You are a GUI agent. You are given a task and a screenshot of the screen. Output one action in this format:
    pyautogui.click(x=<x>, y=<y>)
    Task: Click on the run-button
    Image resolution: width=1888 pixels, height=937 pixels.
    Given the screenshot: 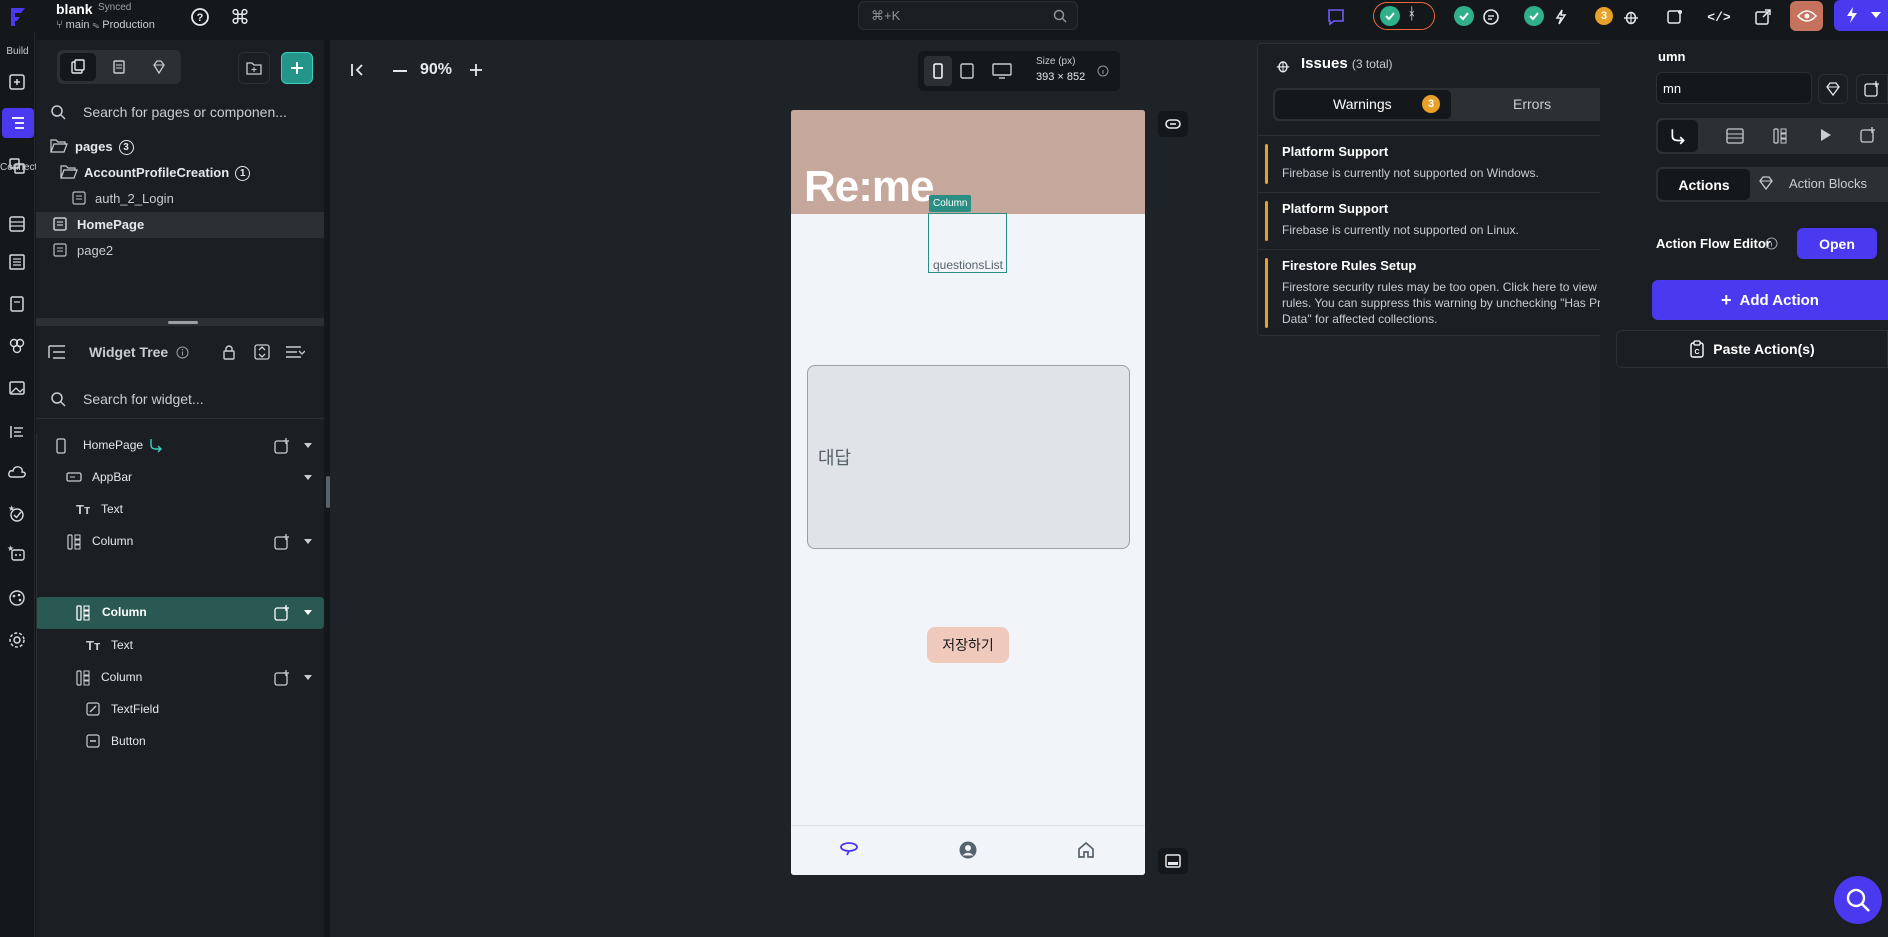 What is the action you would take?
    pyautogui.click(x=1861, y=15)
    